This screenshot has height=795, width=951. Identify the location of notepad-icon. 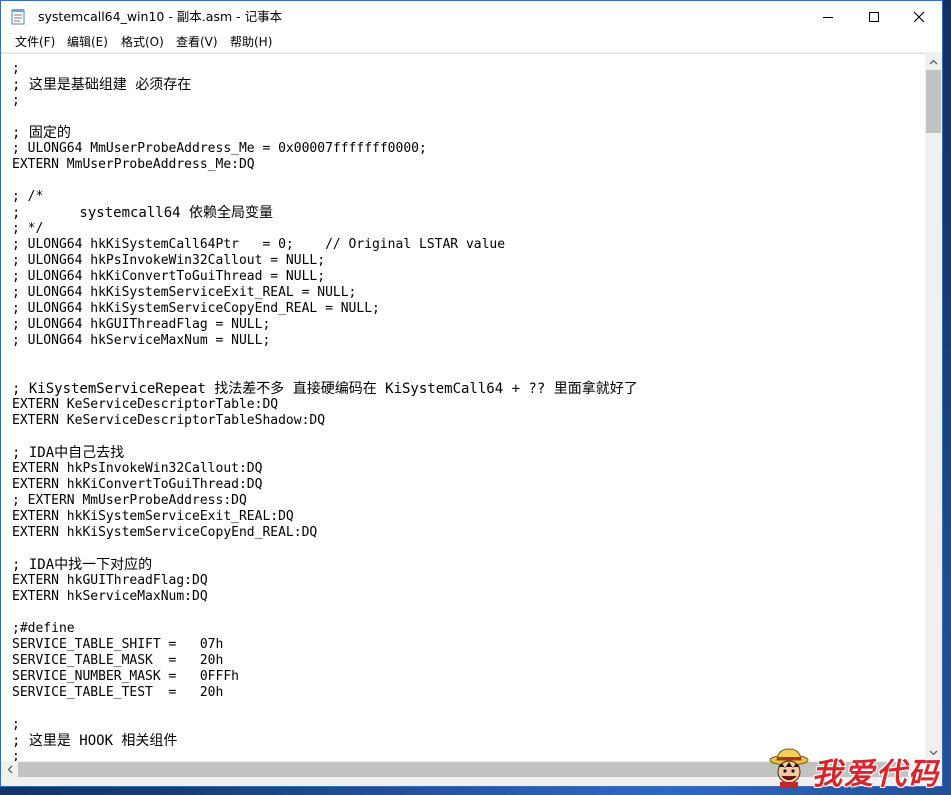
(18, 17).